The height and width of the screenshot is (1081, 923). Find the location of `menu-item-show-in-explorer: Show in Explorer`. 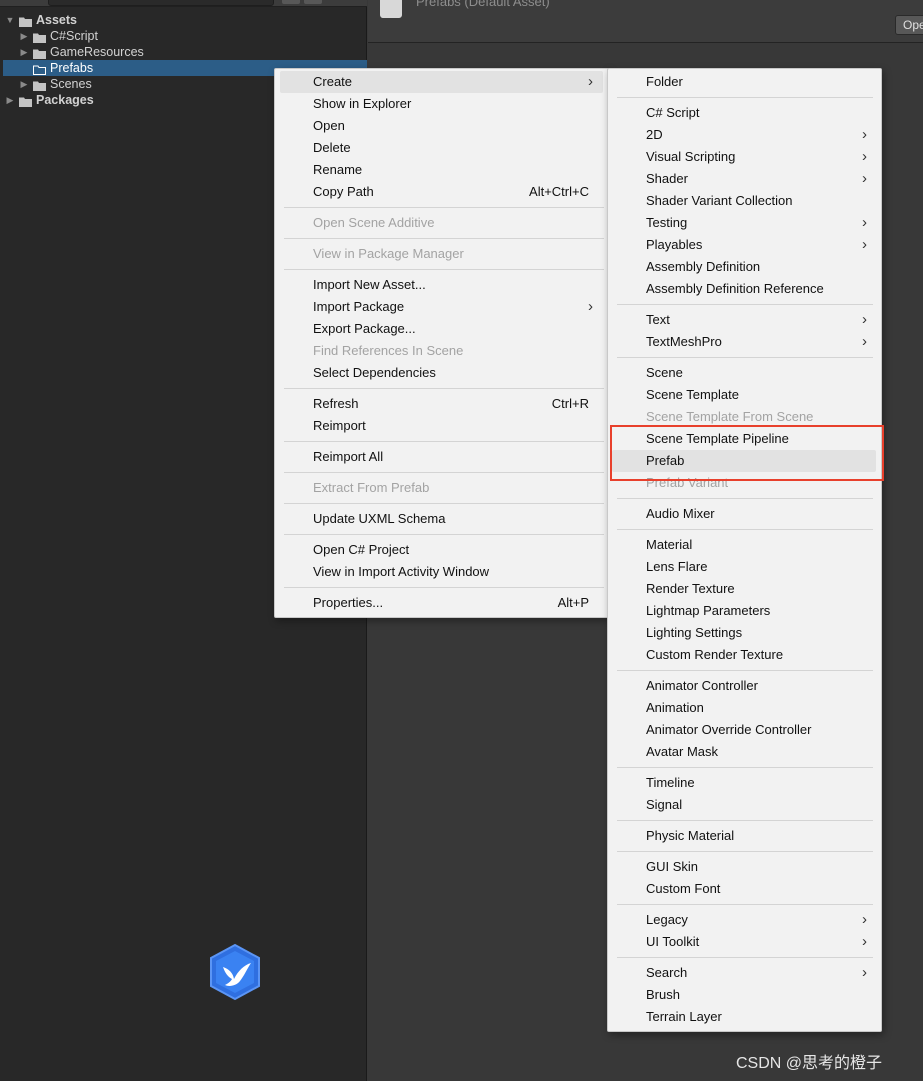

menu-item-show-in-explorer: Show in Explorer is located at coordinates (441, 104).